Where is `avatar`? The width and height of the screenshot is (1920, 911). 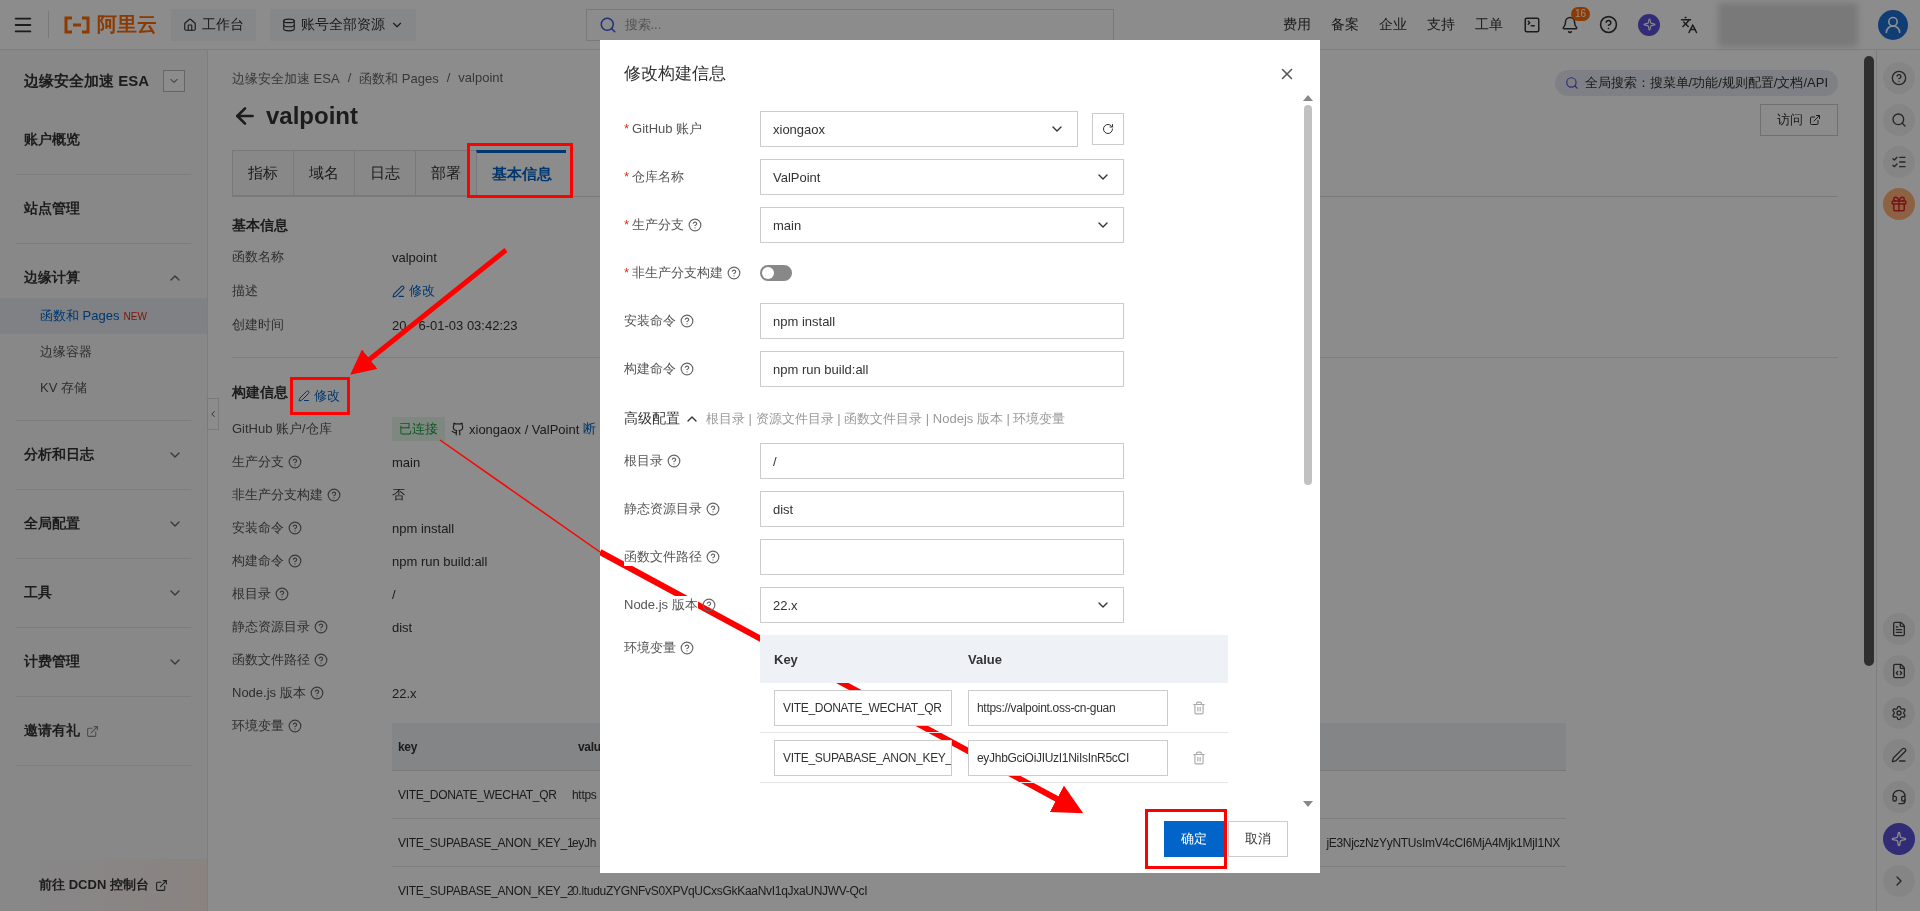
avatar is located at coordinates (1893, 24).